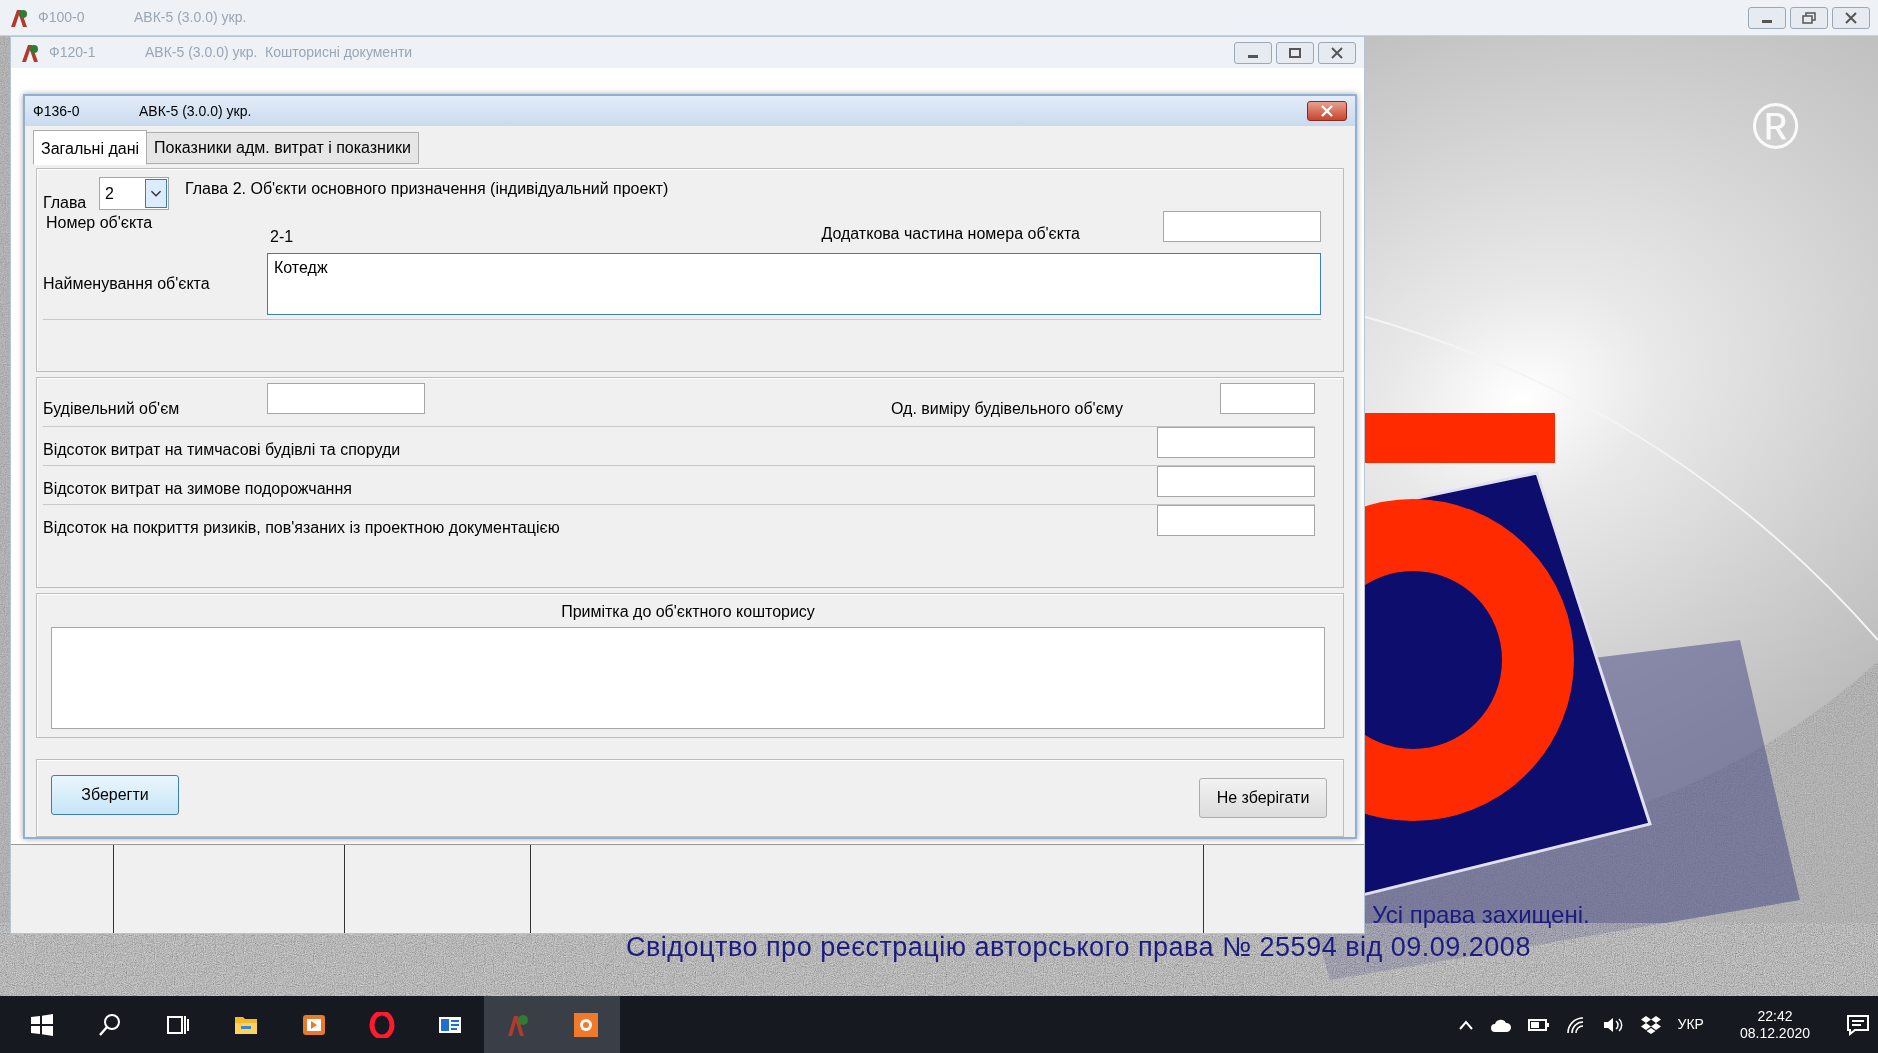  Describe the element at coordinates (688, 611) in the screenshot. I see `note-label: Примітка до об'єктного кошторису` at that location.